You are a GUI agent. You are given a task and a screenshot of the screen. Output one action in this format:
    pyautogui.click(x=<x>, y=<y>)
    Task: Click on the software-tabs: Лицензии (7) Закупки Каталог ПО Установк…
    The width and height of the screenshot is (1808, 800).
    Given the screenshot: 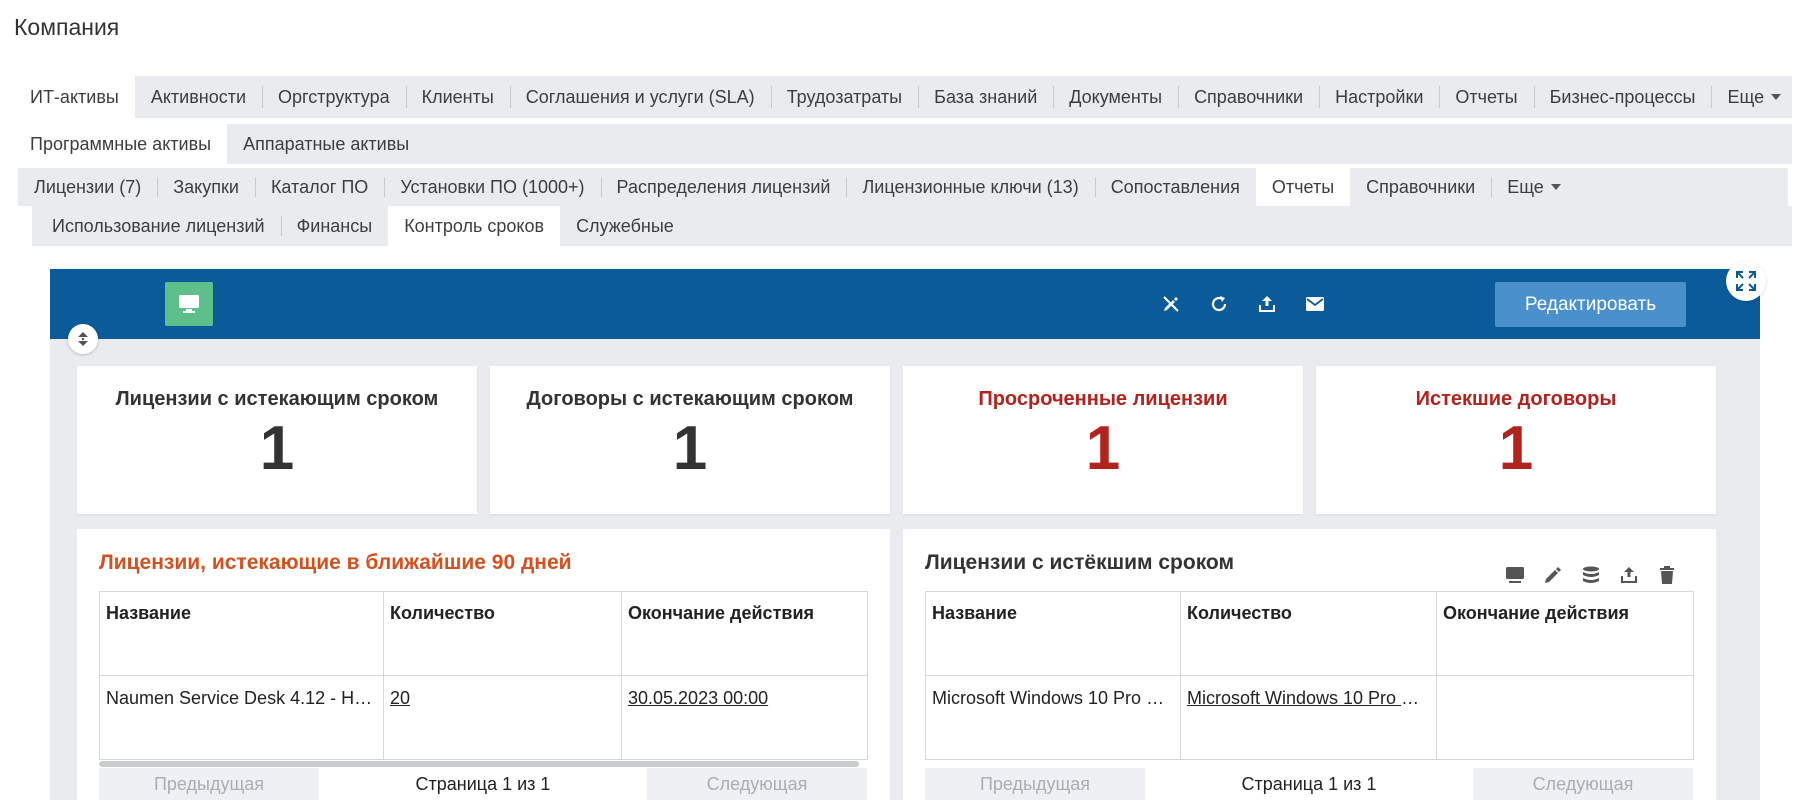 What is the action you would take?
    pyautogui.click(x=903, y=187)
    